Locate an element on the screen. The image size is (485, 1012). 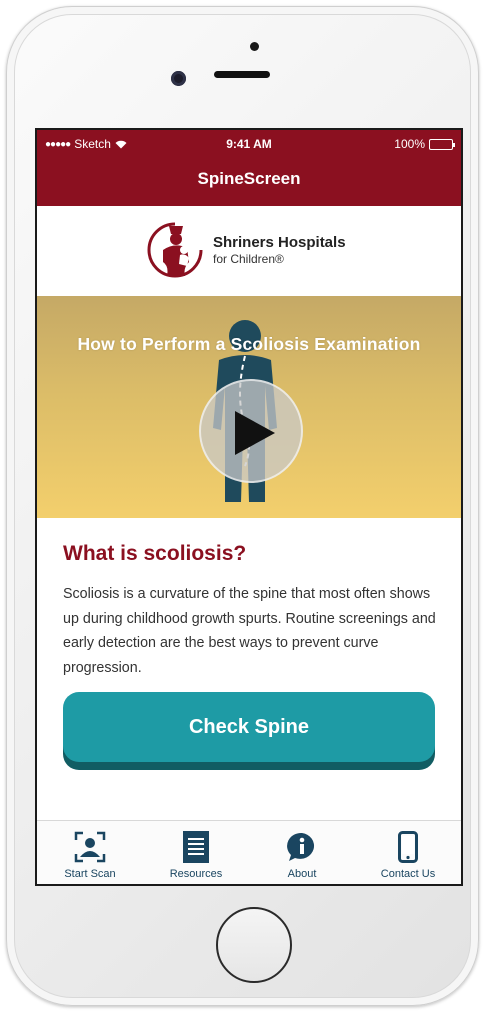
proximity-sensor is located at coordinates (254, 46).